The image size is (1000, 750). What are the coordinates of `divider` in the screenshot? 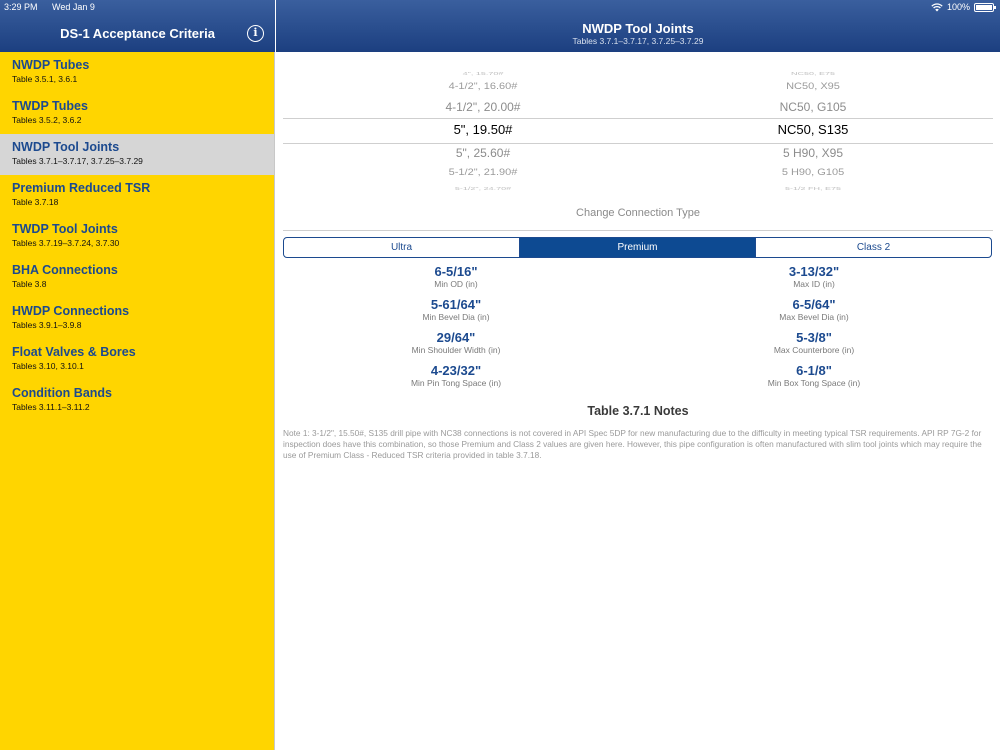 It's located at (638, 230).